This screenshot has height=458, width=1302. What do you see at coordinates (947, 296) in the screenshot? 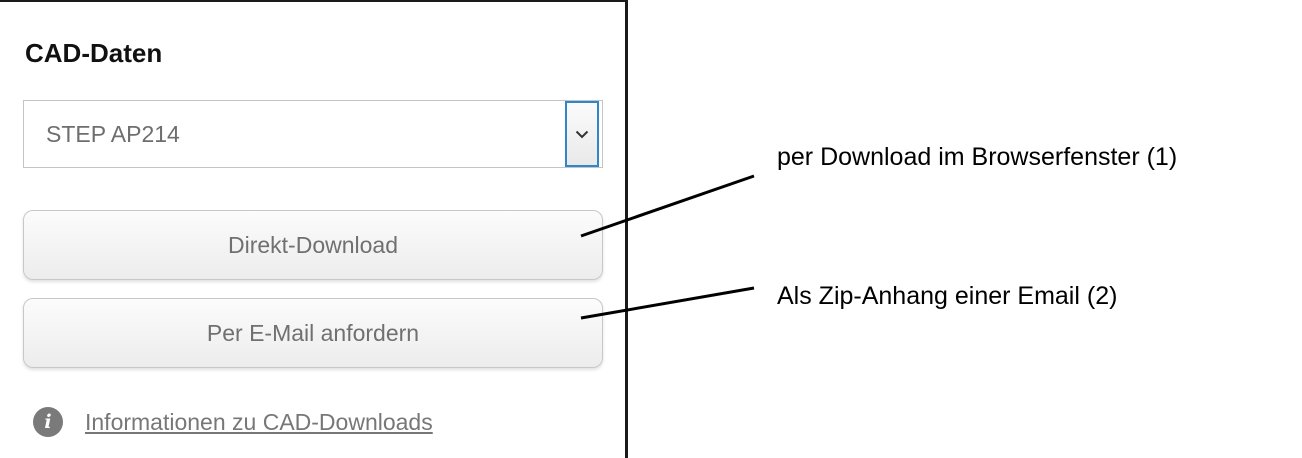
I see `callout-email-zip: Als Zip-Anhang einer Email (2)` at bounding box center [947, 296].